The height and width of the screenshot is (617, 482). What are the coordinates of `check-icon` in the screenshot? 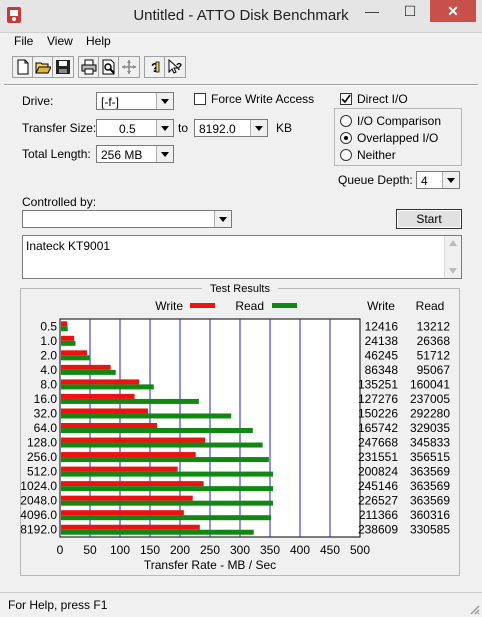 It's located at (346, 99).